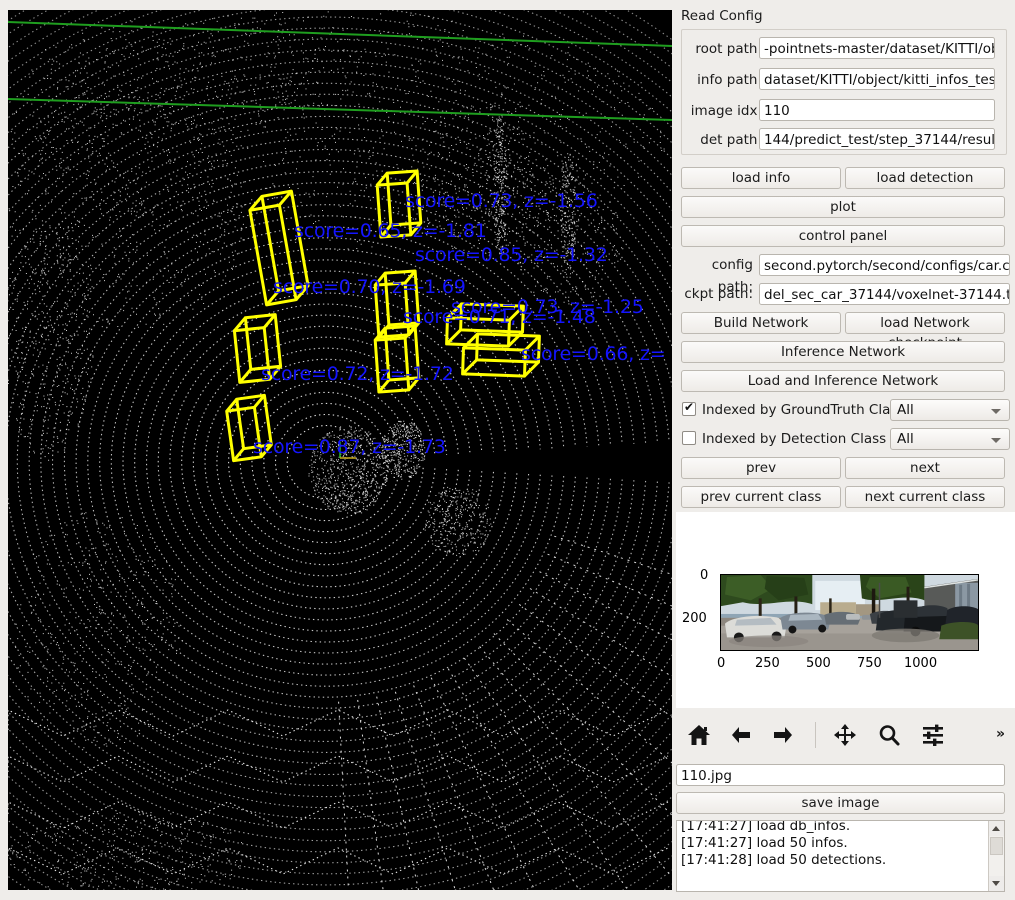  I want to click on log-scrollbar, so click(996, 856).